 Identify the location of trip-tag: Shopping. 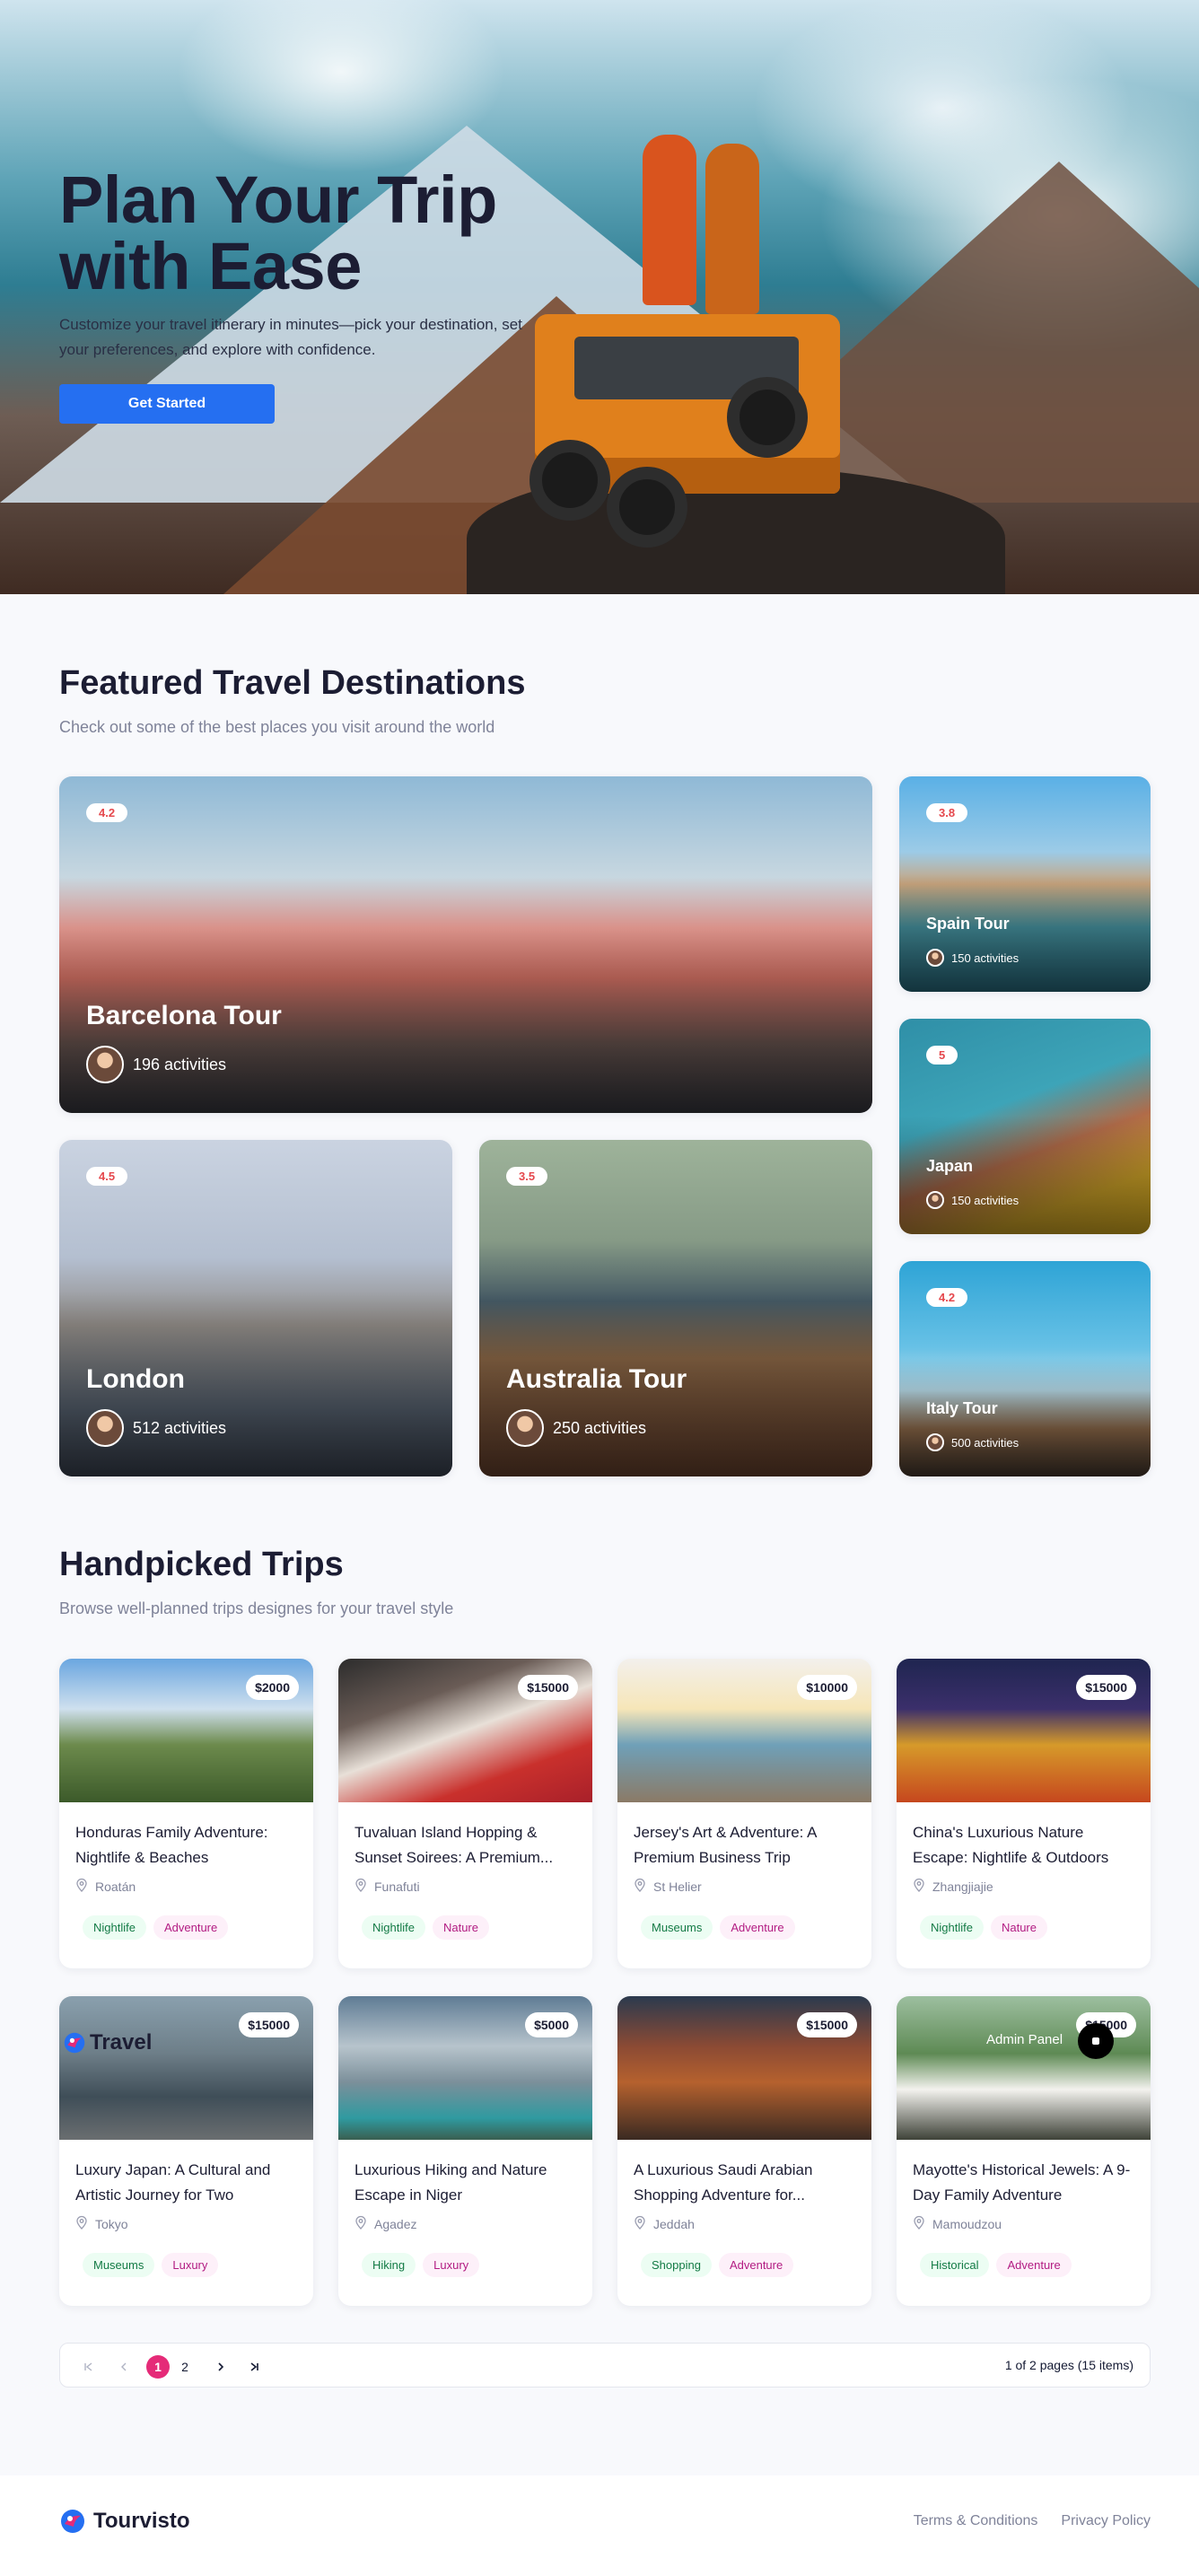
(677, 2265).